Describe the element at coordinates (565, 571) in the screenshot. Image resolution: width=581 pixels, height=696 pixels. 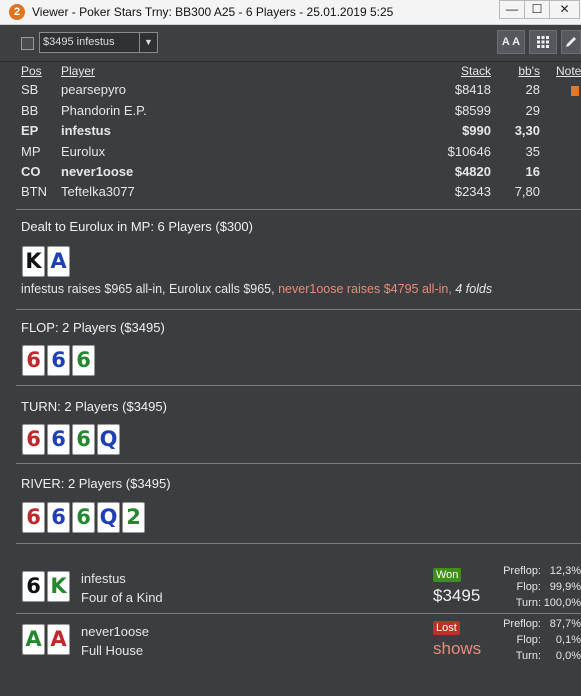
I see `equity-value: 12,3%` at that location.